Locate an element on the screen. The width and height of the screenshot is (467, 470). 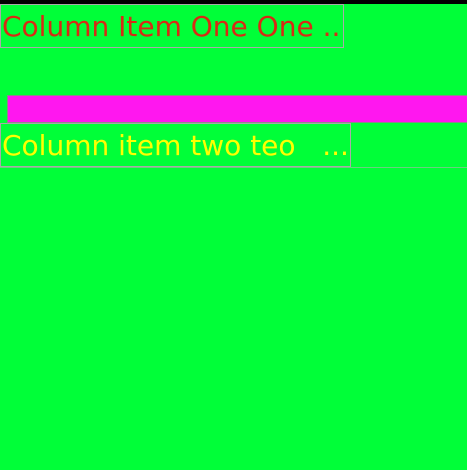
magenta-divider-bar is located at coordinates (237, 109).